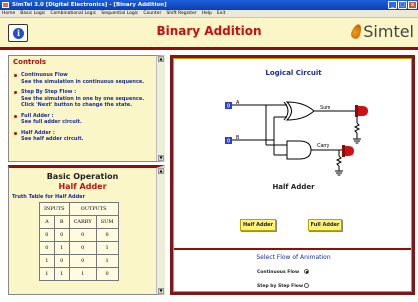  What do you see at coordinates (299, 150) in the screenshot?
I see `and-gate` at bounding box center [299, 150].